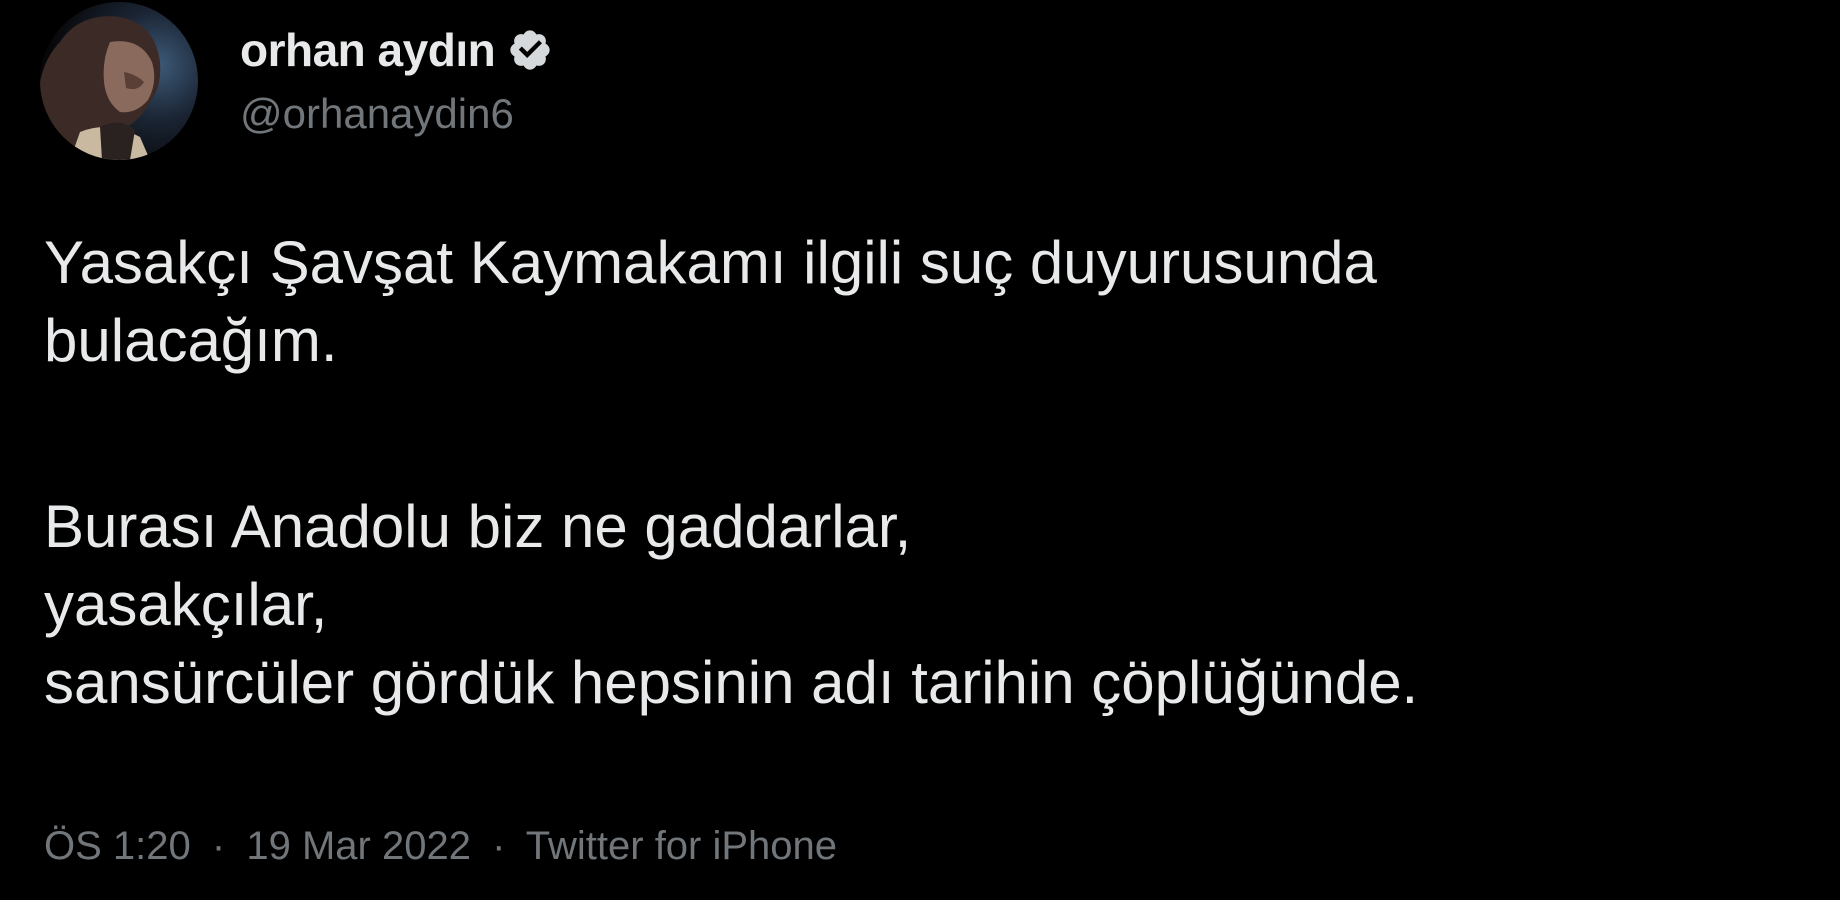  I want to click on avatar, so click(119, 81).